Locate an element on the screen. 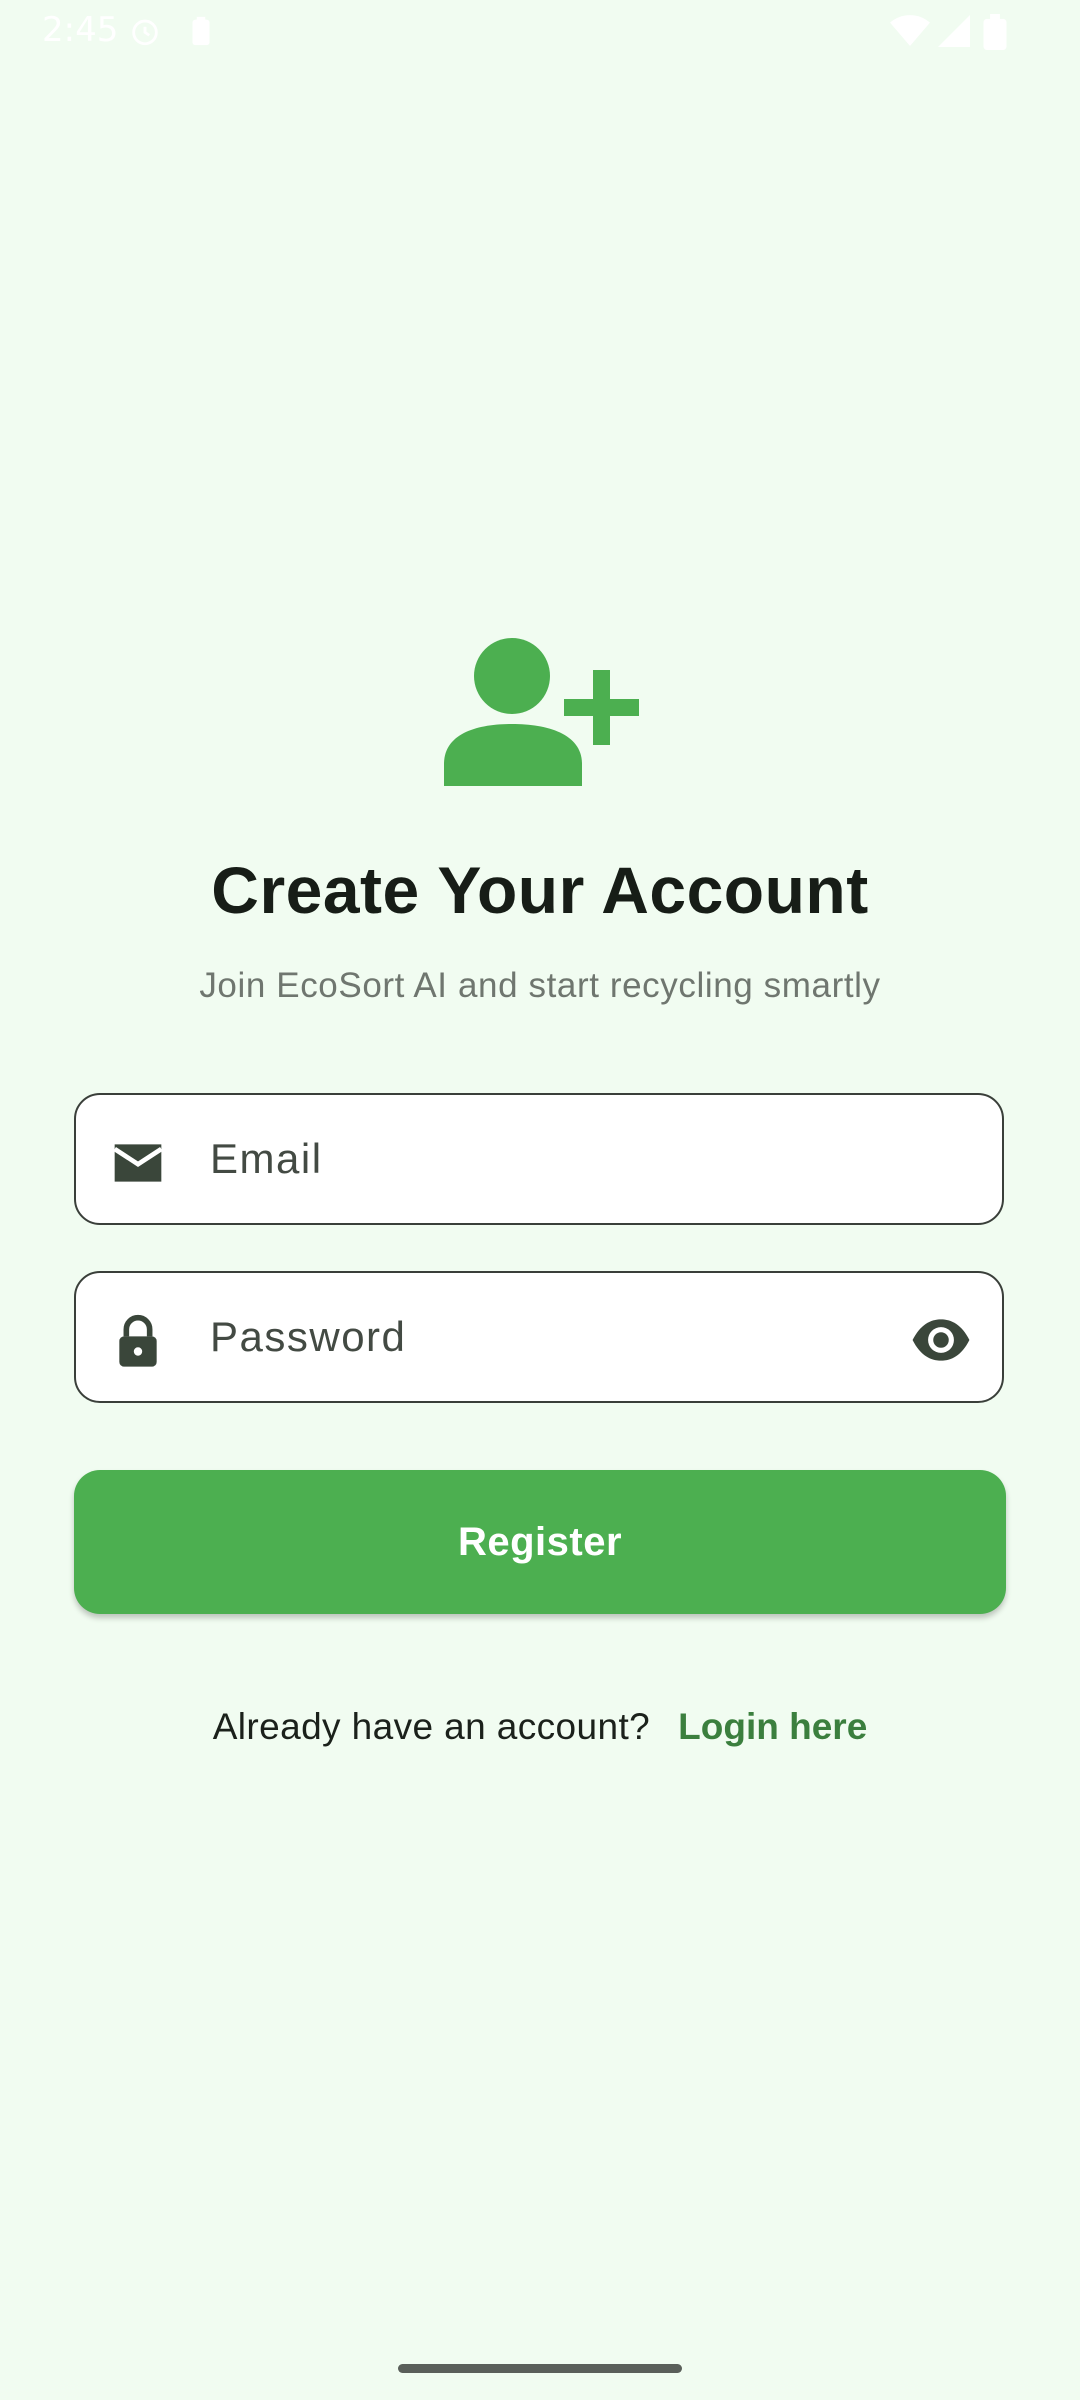 This screenshot has height=2400, width=1080. email-input is located at coordinates (530, 1159).